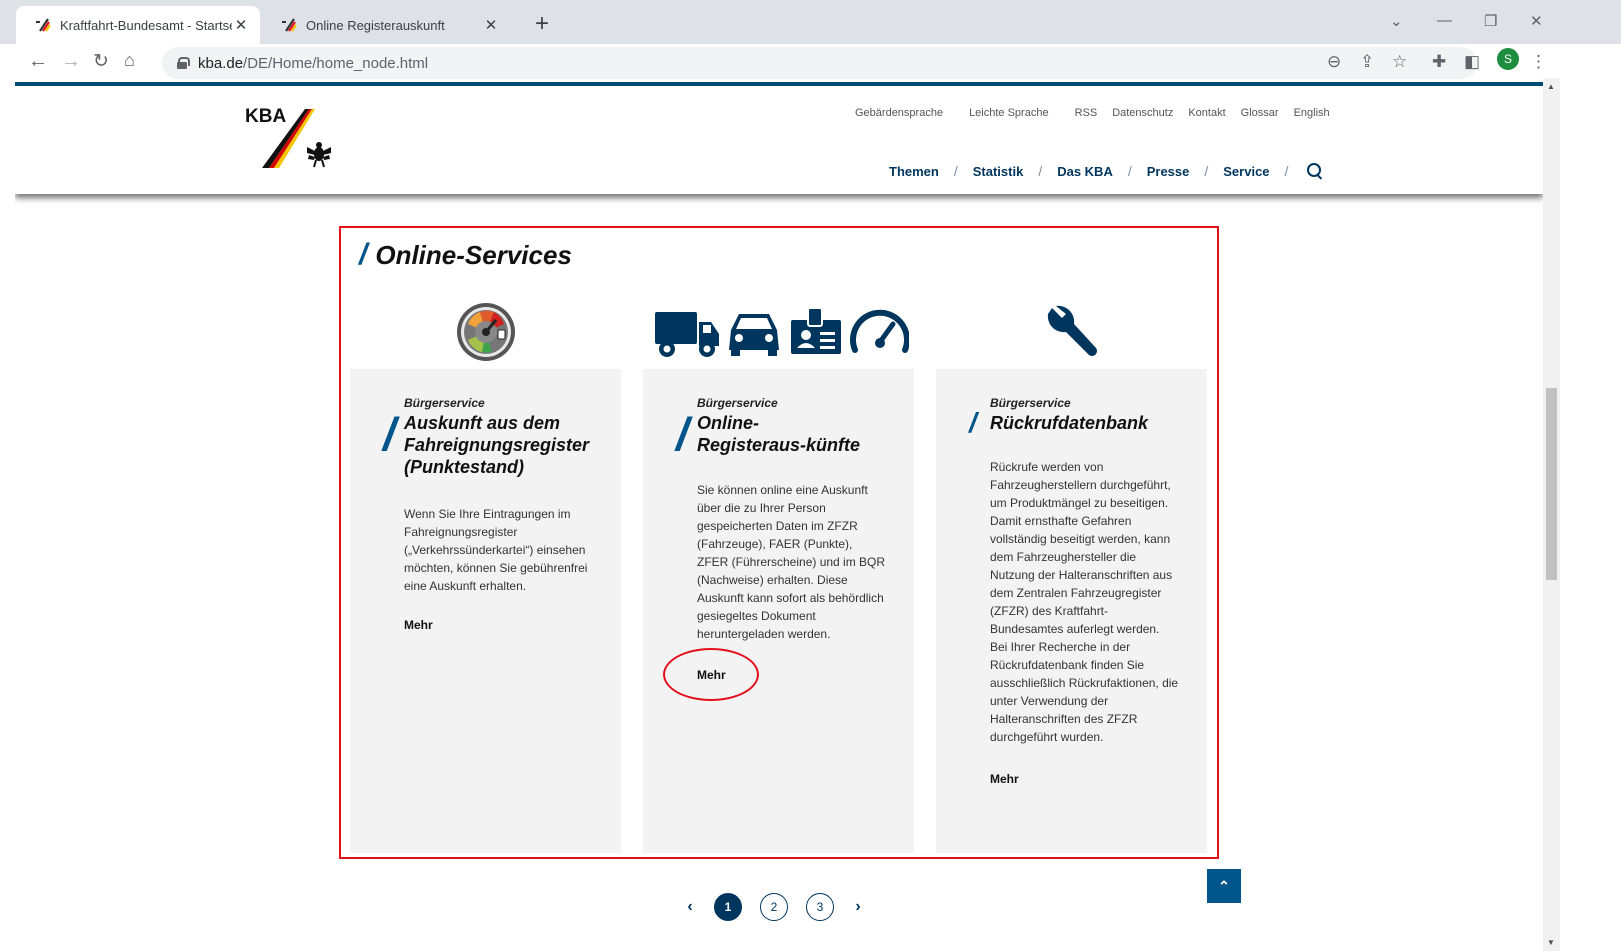 The width and height of the screenshot is (1621, 951). What do you see at coordinates (998, 171) in the screenshot?
I see `nav-statistik: Statistik` at bounding box center [998, 171].